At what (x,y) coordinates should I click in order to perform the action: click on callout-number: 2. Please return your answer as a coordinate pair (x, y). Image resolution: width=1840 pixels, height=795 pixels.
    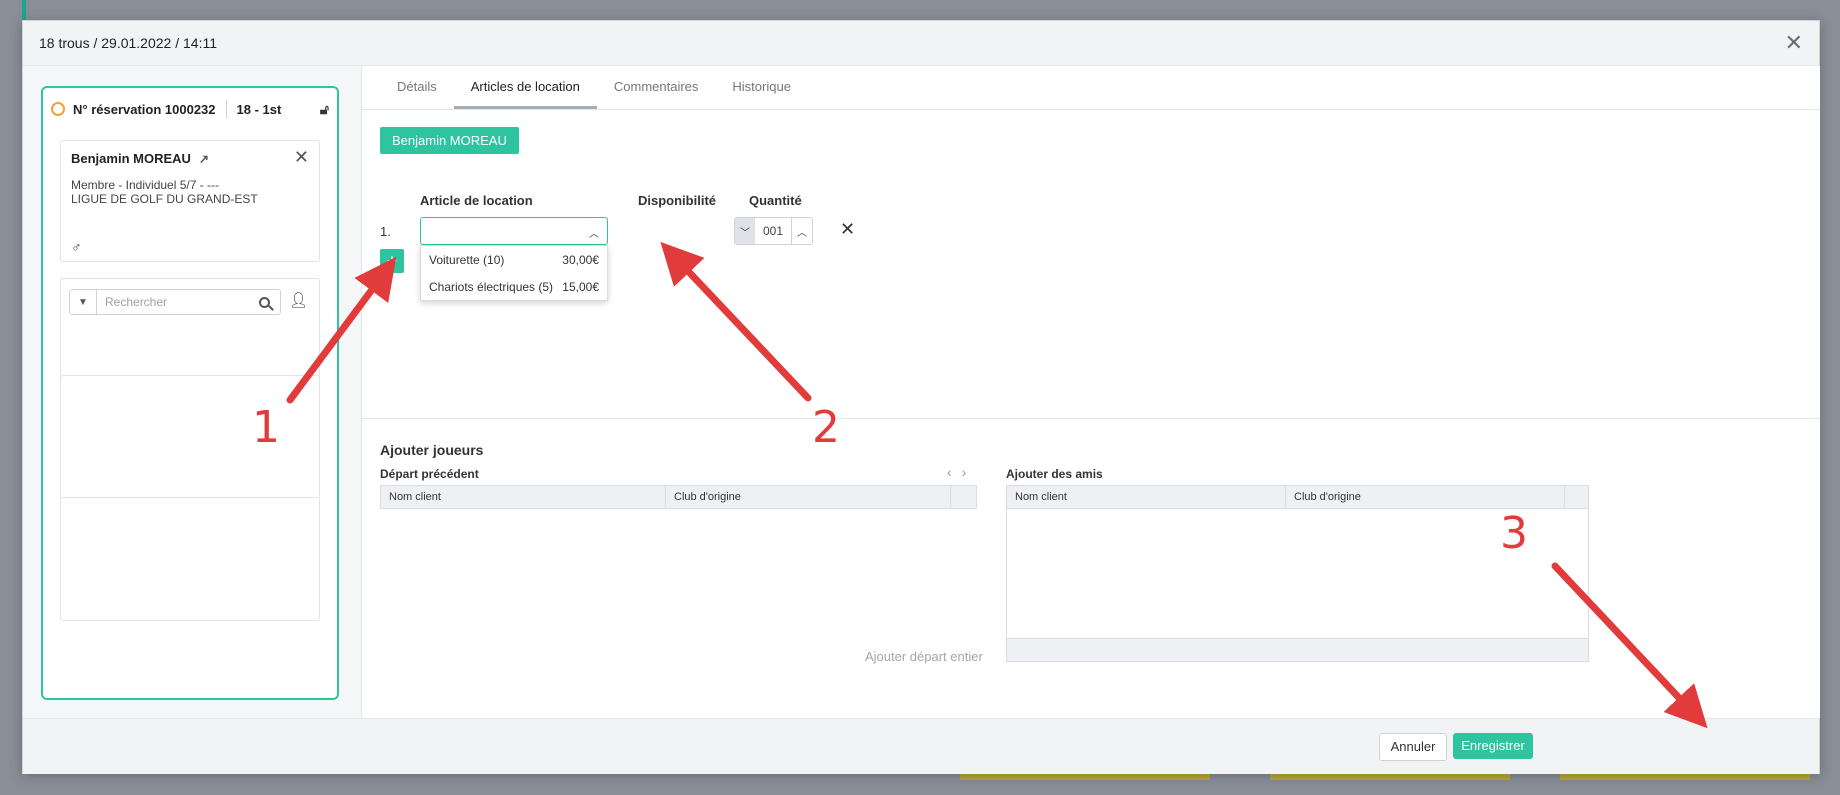
    Looking at the image, I should click on (826, 427).